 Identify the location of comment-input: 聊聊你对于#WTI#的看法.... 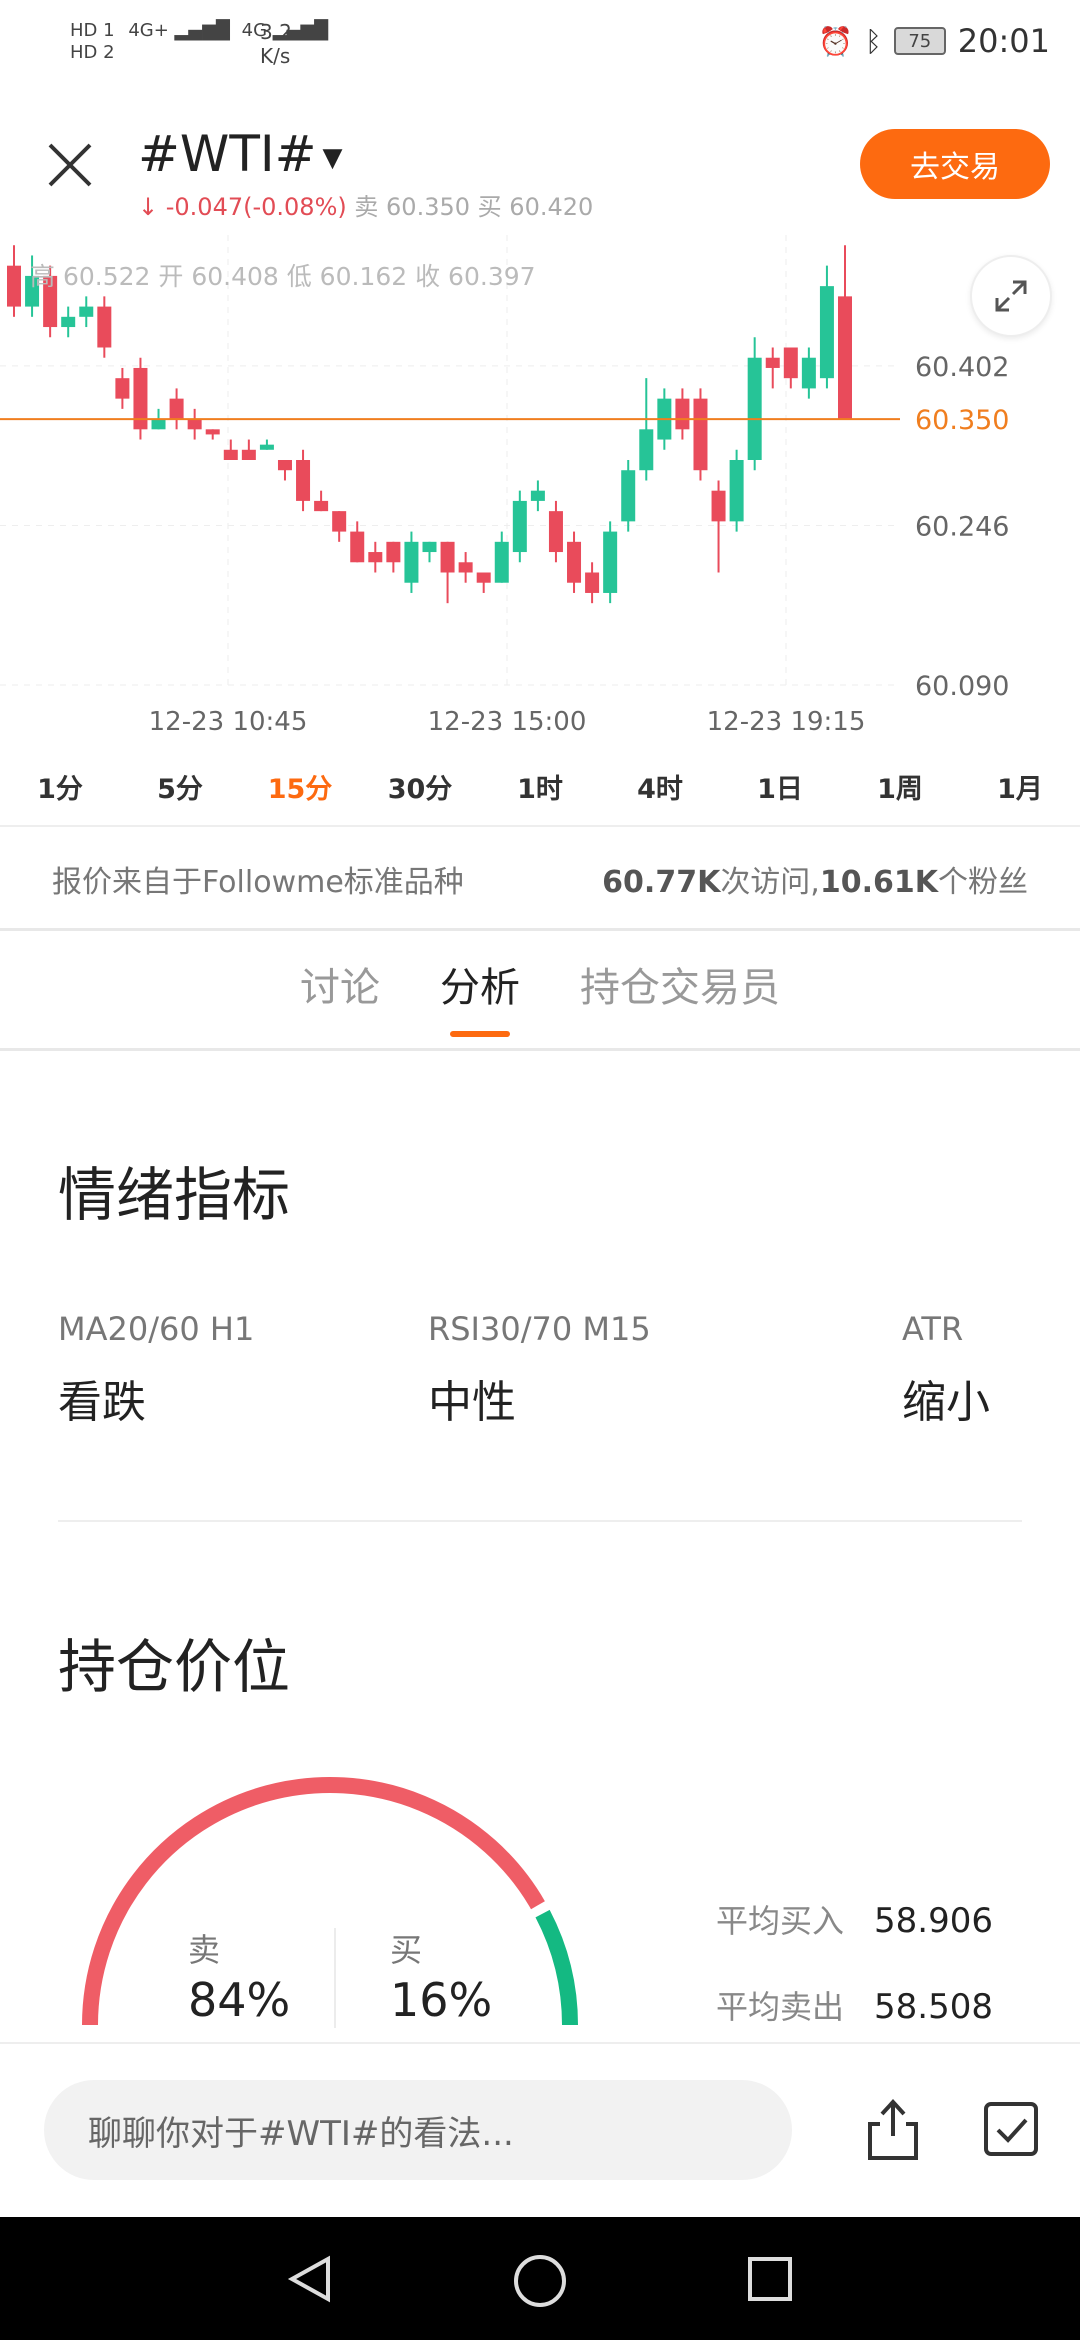
(418, 2130).